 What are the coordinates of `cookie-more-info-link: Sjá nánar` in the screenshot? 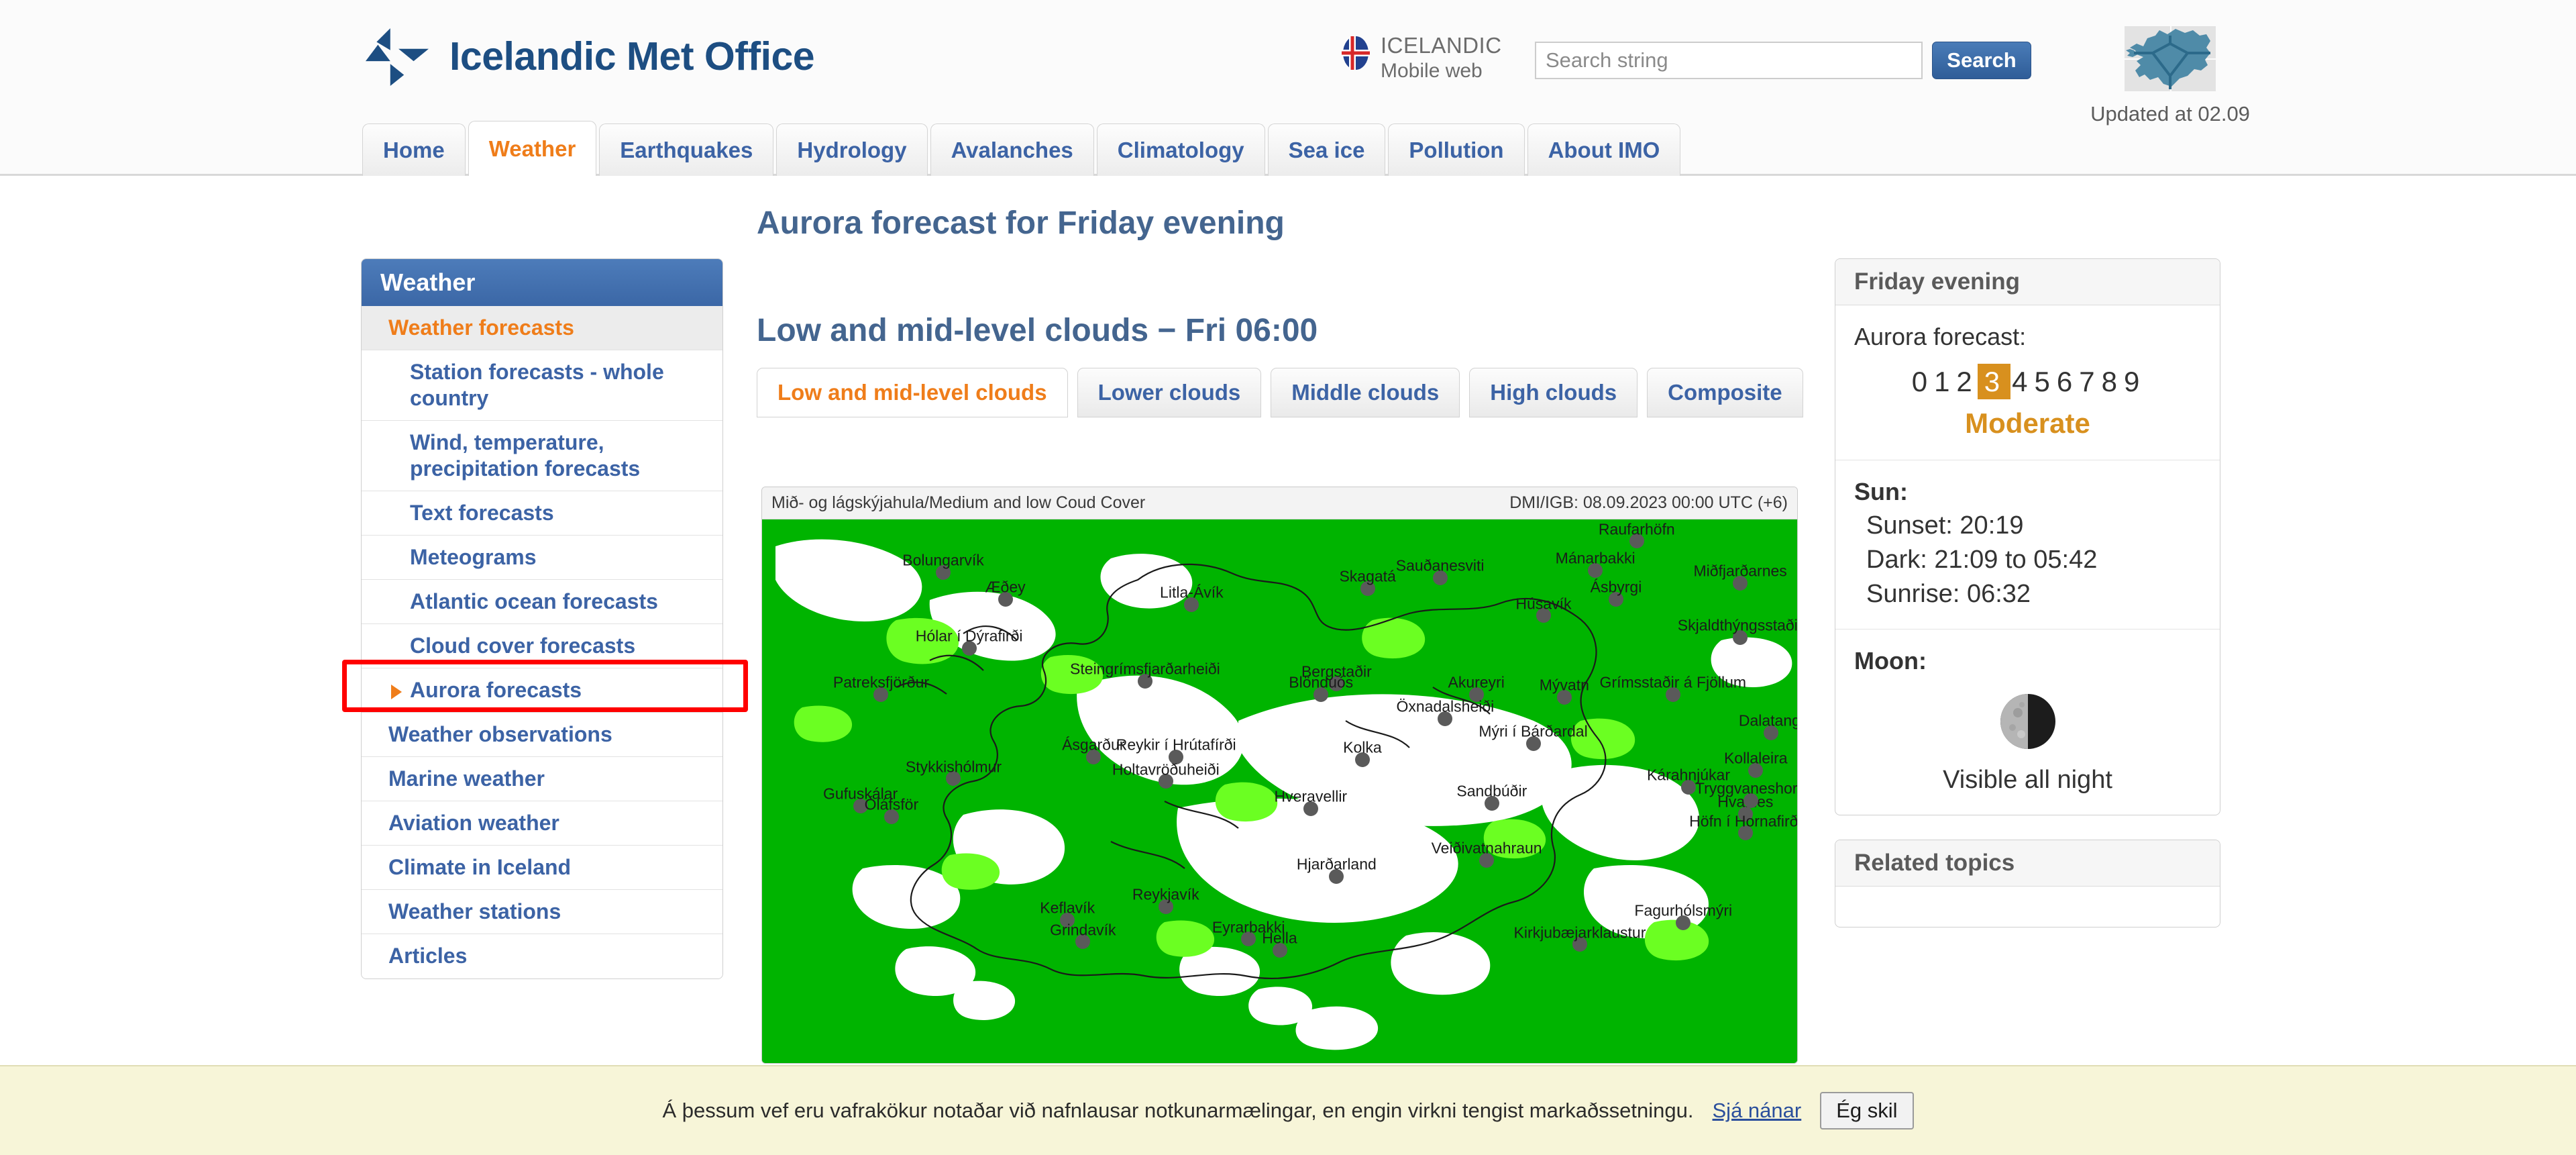 It's located at (1757, 1111).